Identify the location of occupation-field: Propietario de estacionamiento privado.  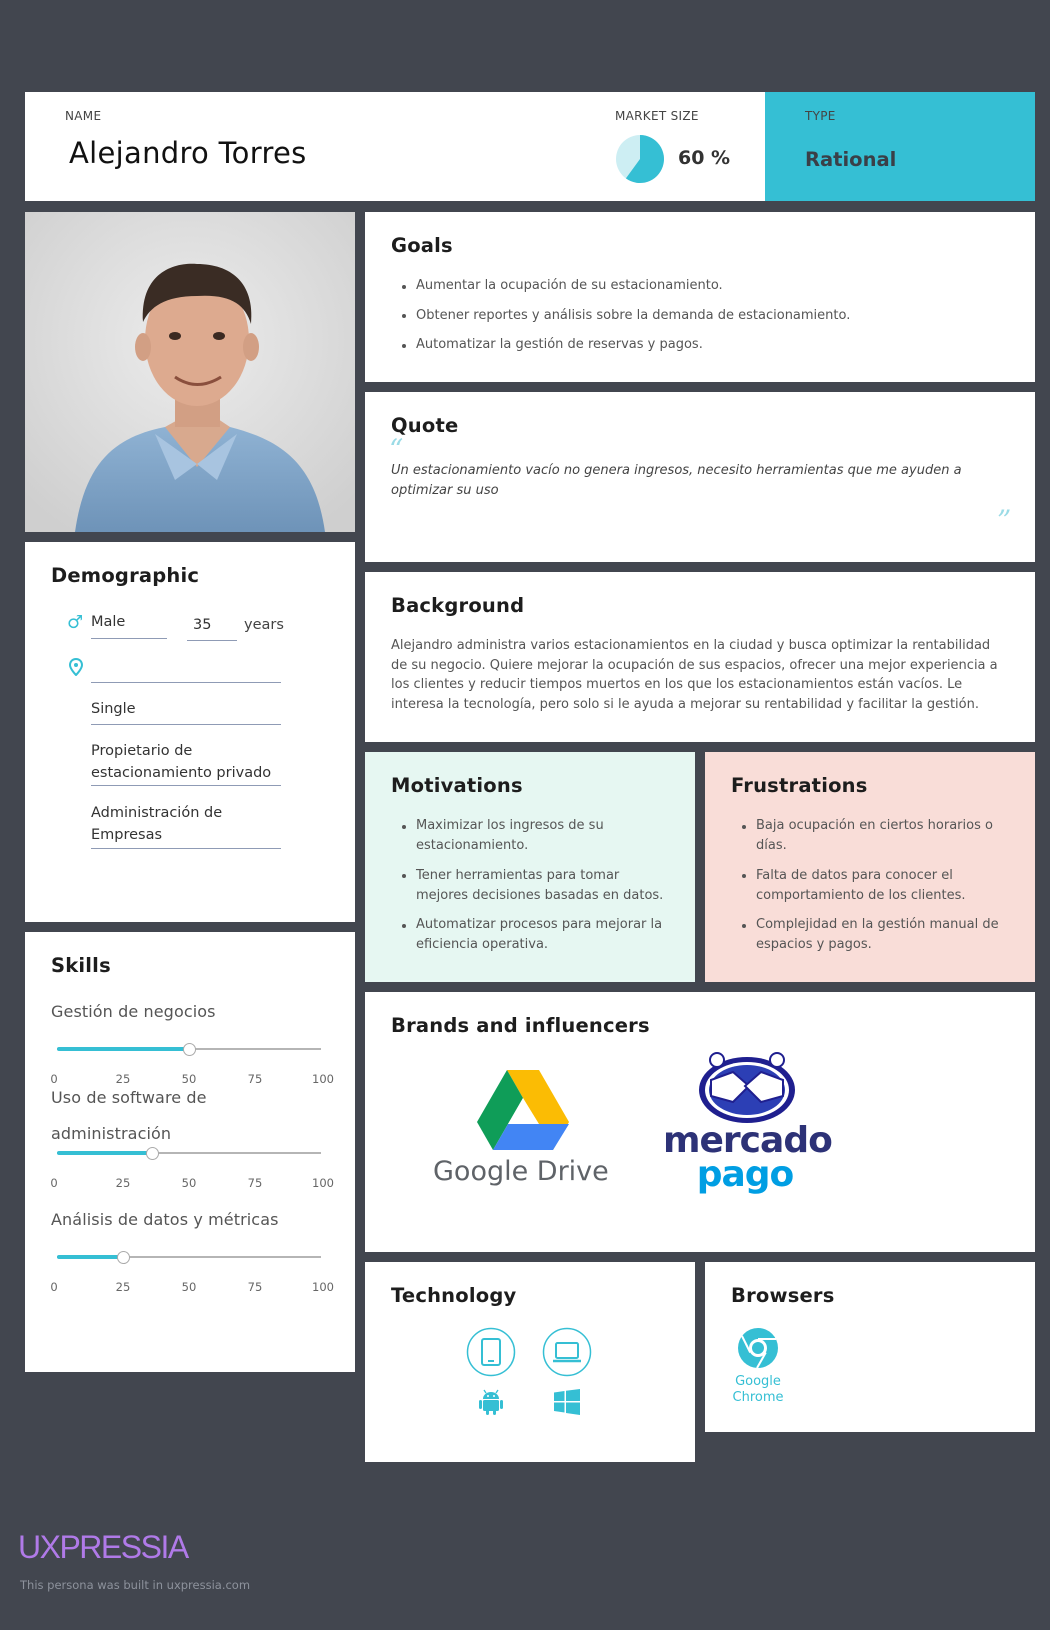
(186, 763).